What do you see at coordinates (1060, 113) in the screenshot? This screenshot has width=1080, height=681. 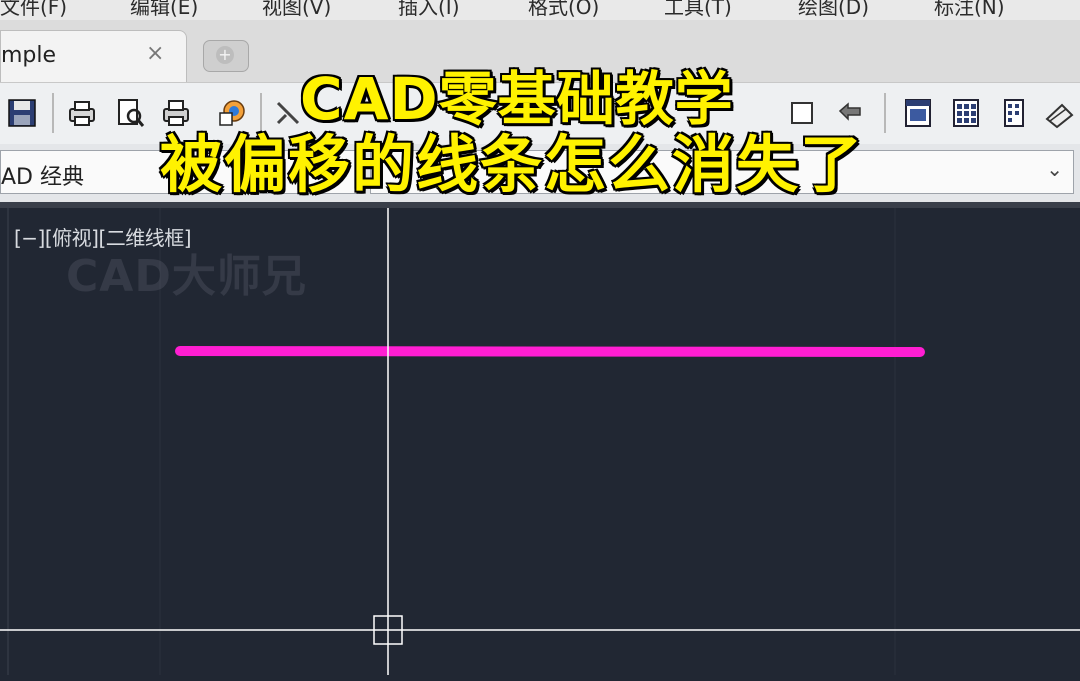 I see `sheet-set-icon` at bounding box center [1060, 113].